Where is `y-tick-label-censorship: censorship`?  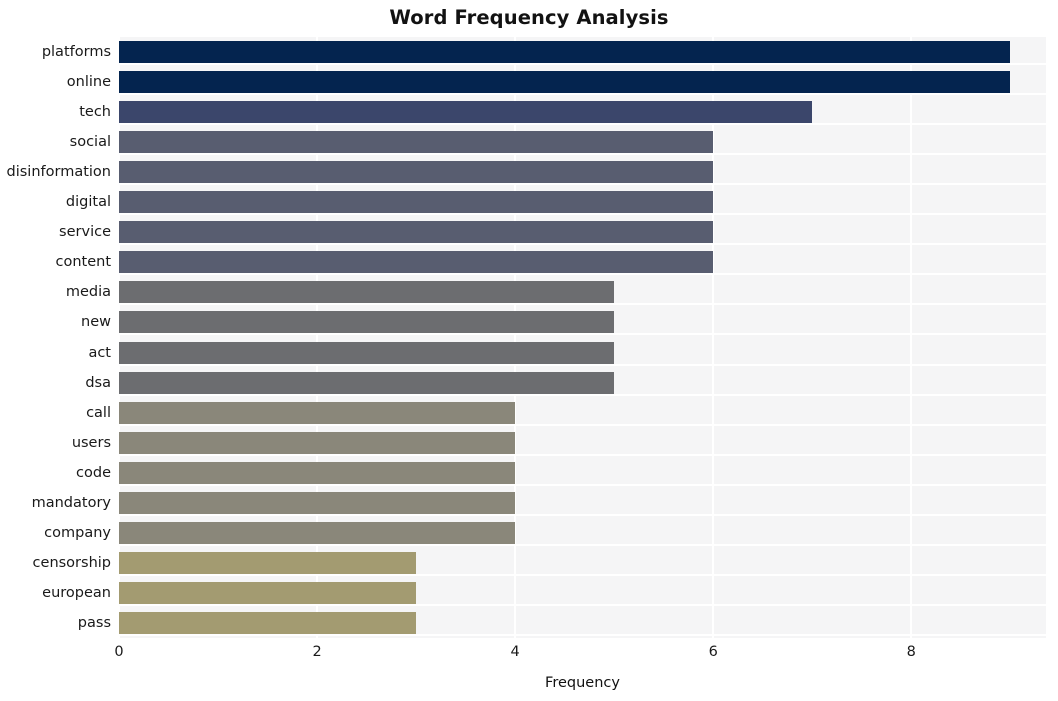 y-tick-label-censorship: censorship is located at coordinates (71, 562).